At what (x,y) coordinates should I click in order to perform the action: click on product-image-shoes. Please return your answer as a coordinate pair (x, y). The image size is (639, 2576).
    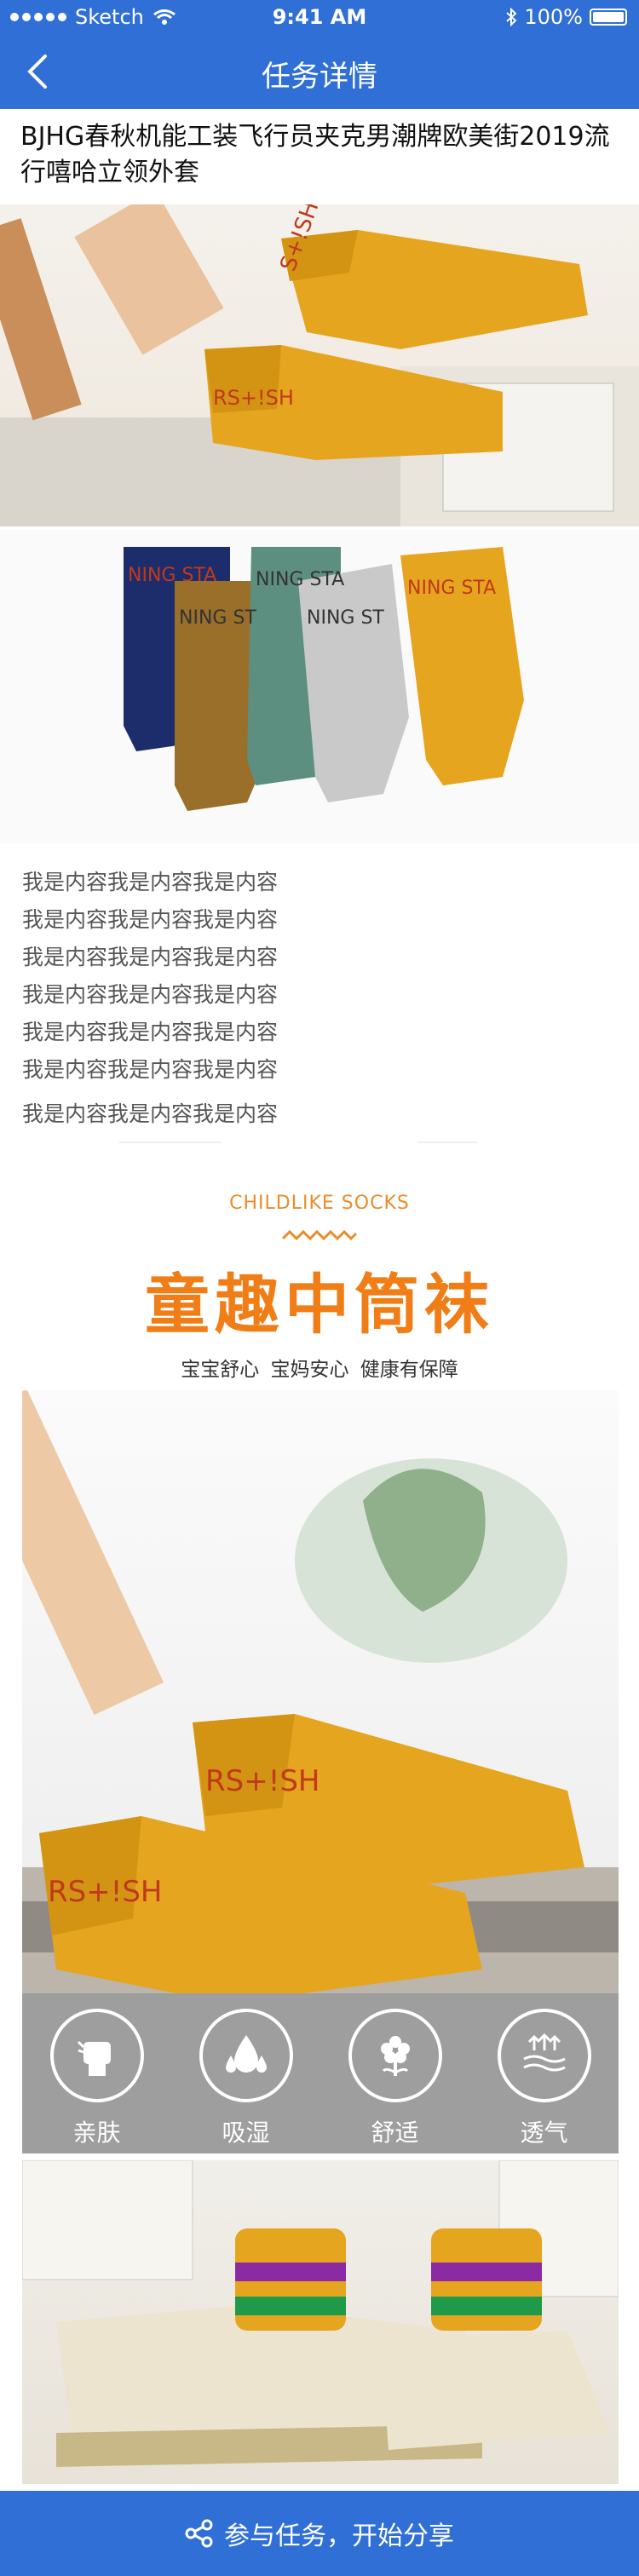
    Looking at the image, I should click on (320, 2322).